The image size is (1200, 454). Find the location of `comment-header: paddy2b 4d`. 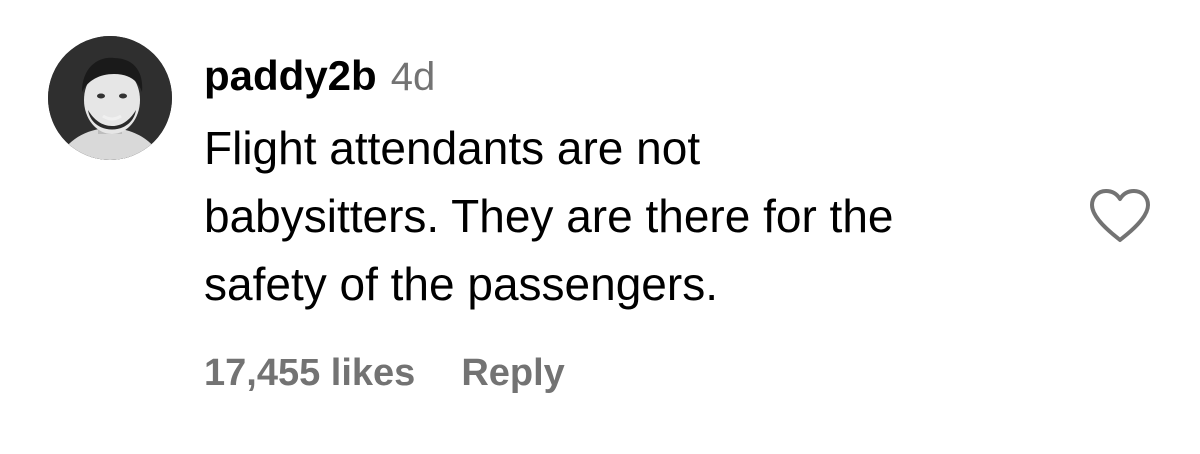

comment-header: paddy2b 4d is located at coordinates (629, 78).